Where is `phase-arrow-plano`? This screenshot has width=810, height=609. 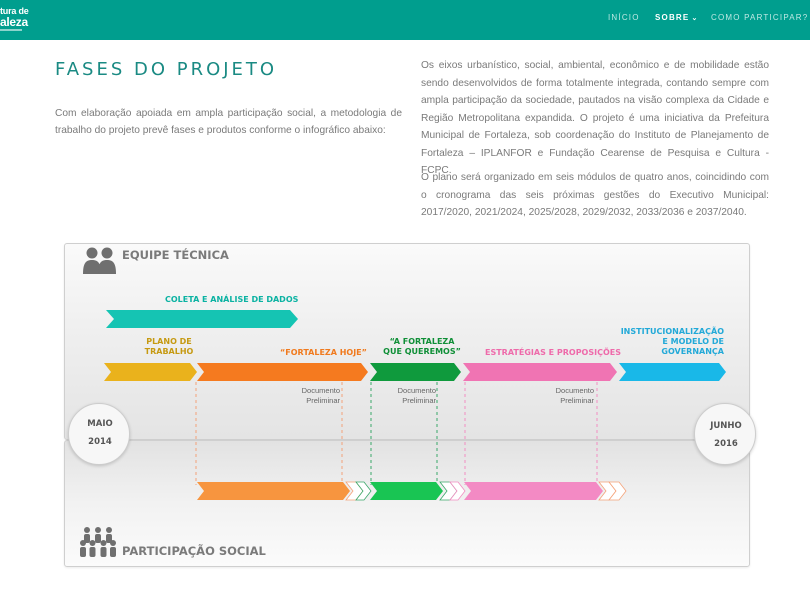 phase-arrow-plano is located at coordinates (150, 372).